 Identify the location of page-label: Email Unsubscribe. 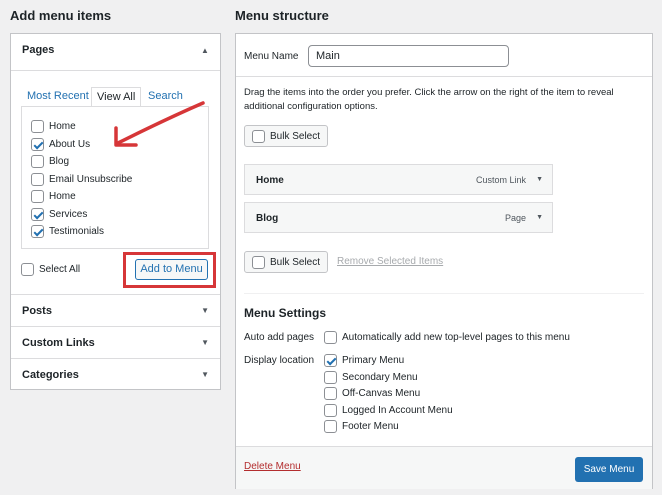
(91, 179).